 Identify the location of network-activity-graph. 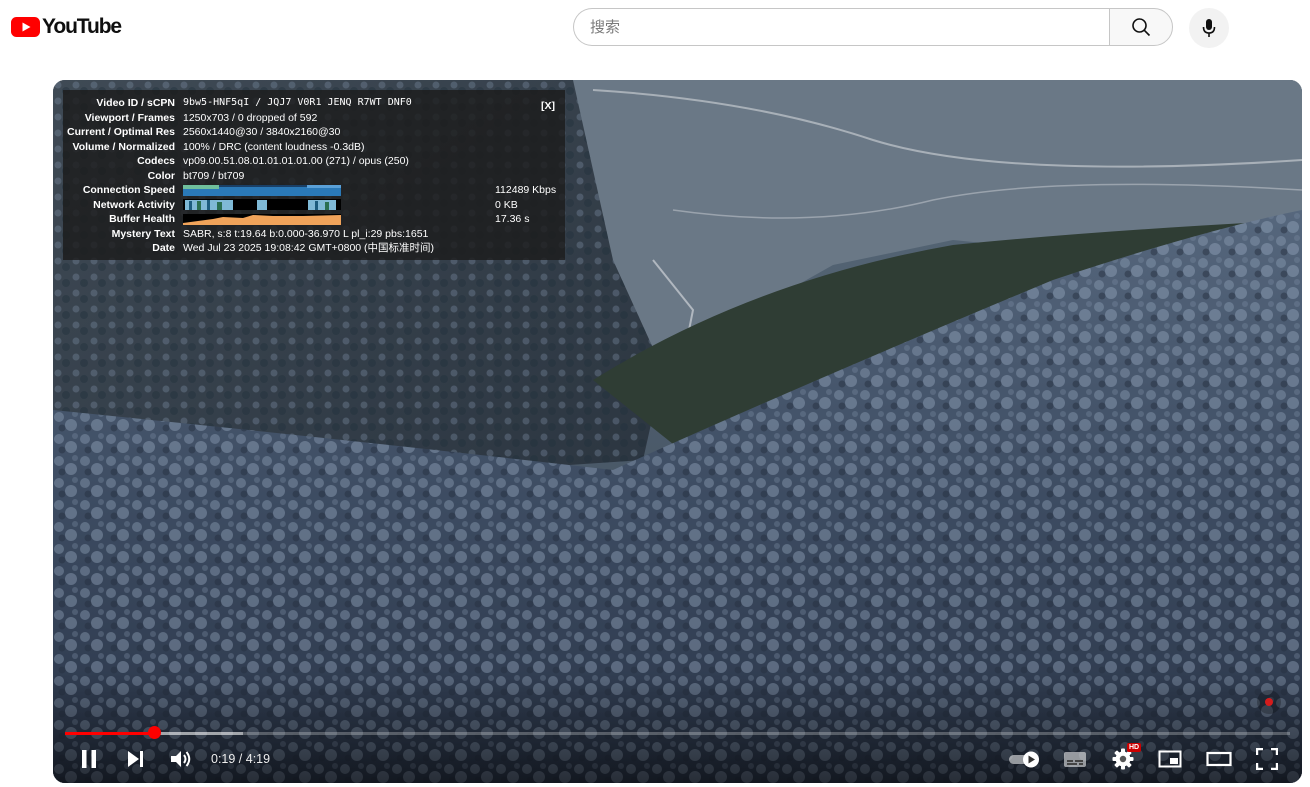
(262, 204).